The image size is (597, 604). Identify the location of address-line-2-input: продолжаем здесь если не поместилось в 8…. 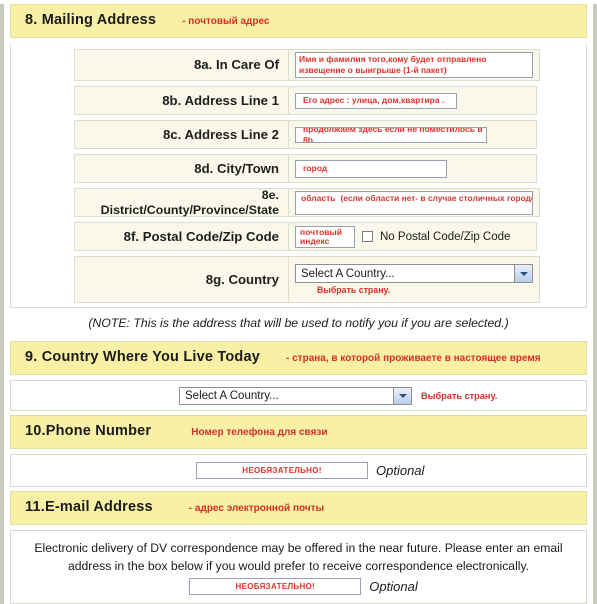
(391, 134).